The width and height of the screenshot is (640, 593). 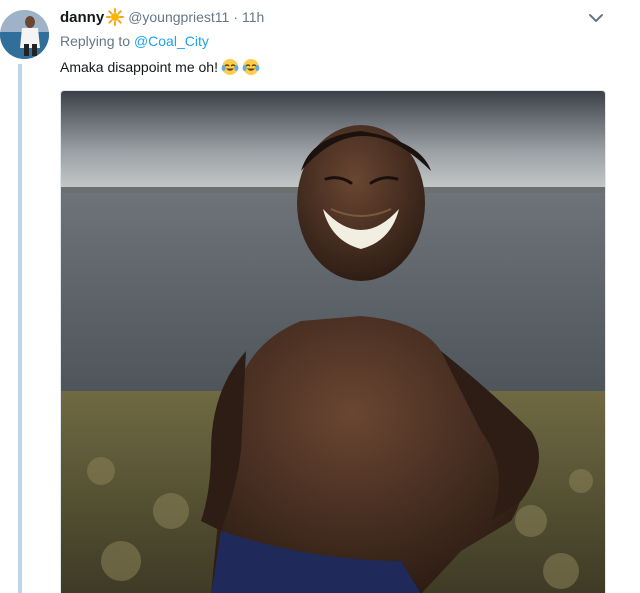 I want to click on tweet-text: Amaka disappoint me oh!, so click(x=160, y=67).